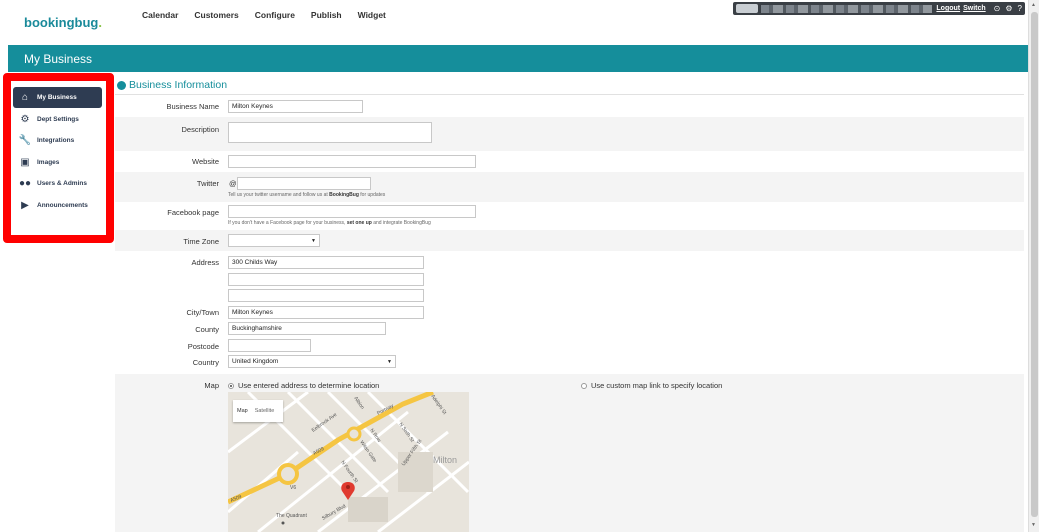 The height and width of the screenshot is (532, 1039). What do you see at coordinates (569, 106) in the screenshot?
I see `business-name-row: Business Name Milton Keynes` at bounding box center [569, 106].